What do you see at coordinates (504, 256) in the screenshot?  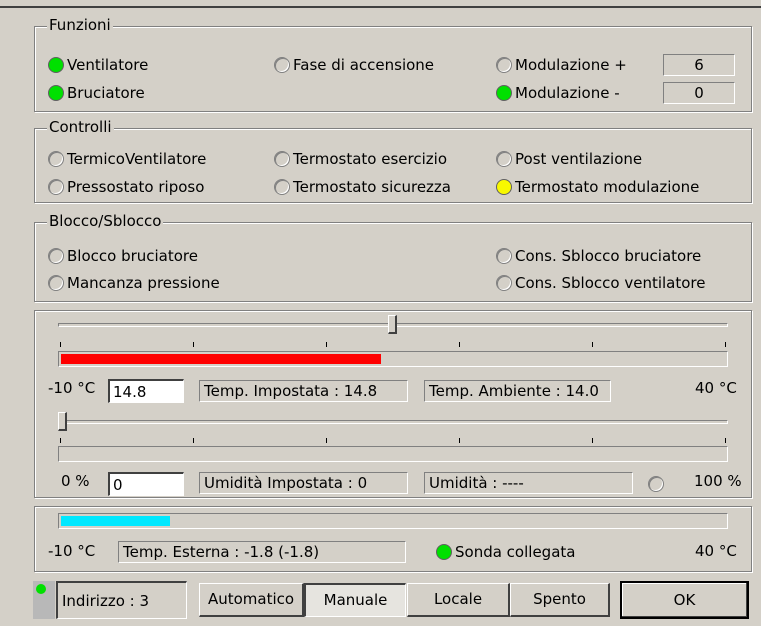 I see `cons-sblocco-bruciatore-led-icon` at bounding box center [504, 256].